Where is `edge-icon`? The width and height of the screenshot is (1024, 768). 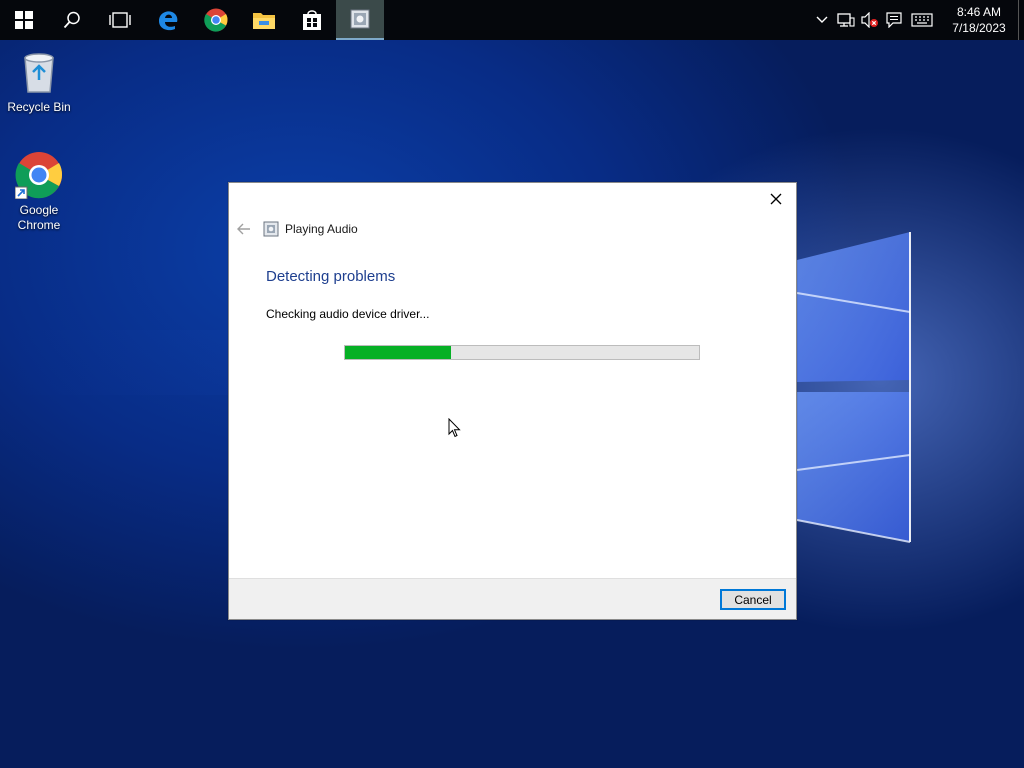 edge-icon is located at coordinates (168, 21).